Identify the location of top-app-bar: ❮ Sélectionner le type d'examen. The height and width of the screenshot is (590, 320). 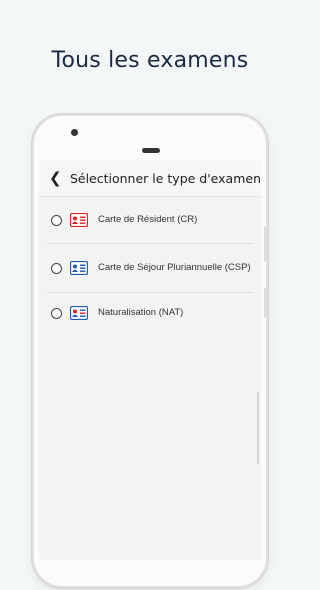
(150, 178).